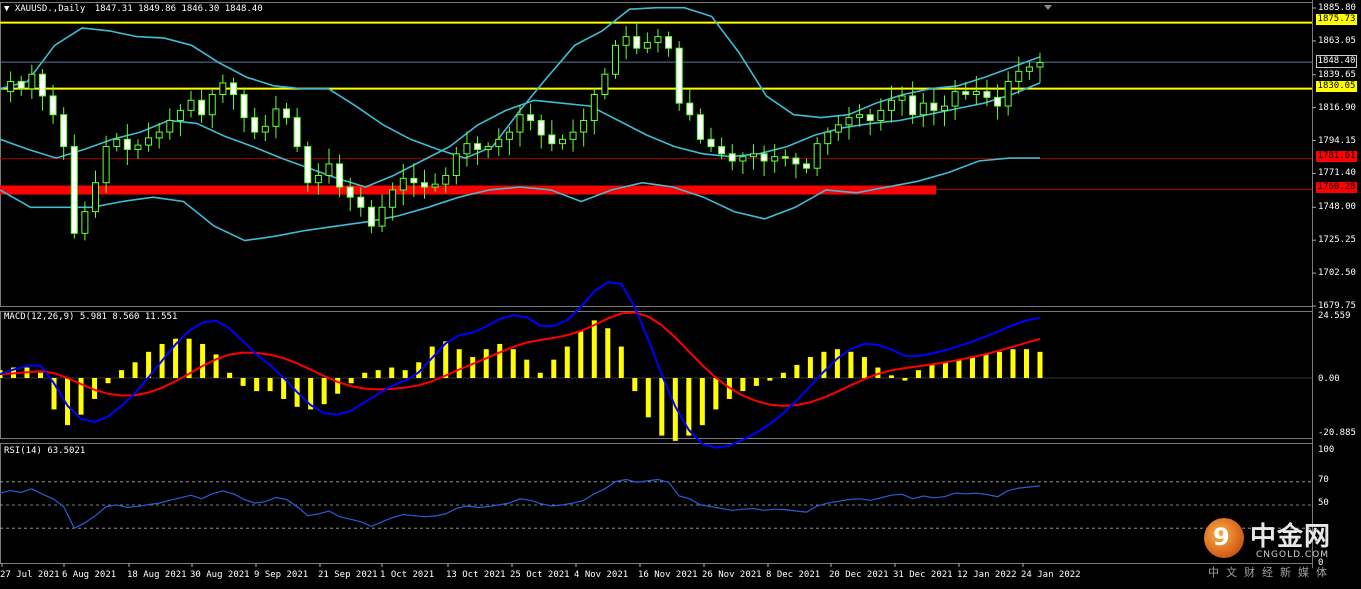 The height and width of the screenshot is (589, 1361). Describe the element at coordinates (1293, 555) in the screenshot. I see `logo-site: CNGOLD.COM` at that location.